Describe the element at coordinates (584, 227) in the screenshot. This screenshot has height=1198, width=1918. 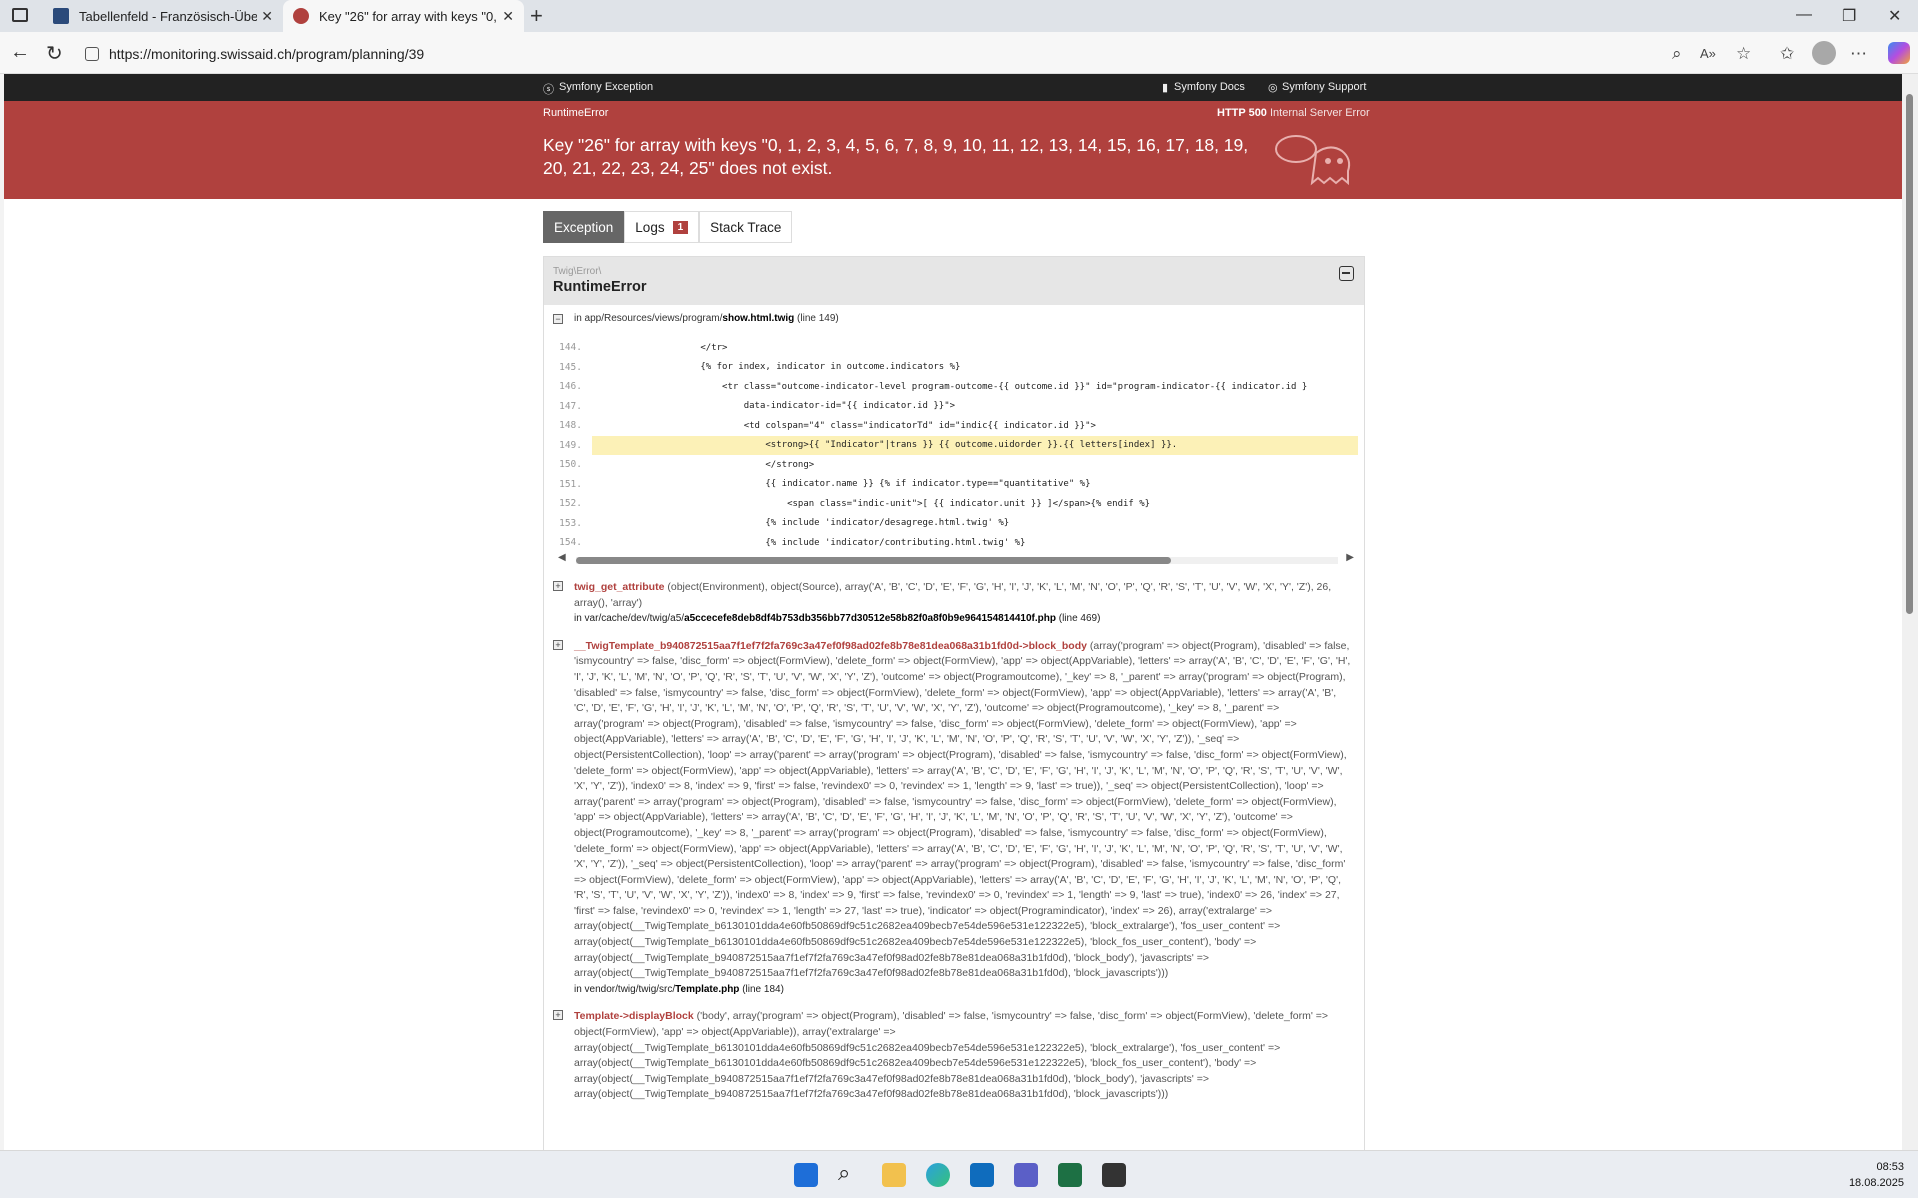
I see `tab-exception: Exception` at that location.